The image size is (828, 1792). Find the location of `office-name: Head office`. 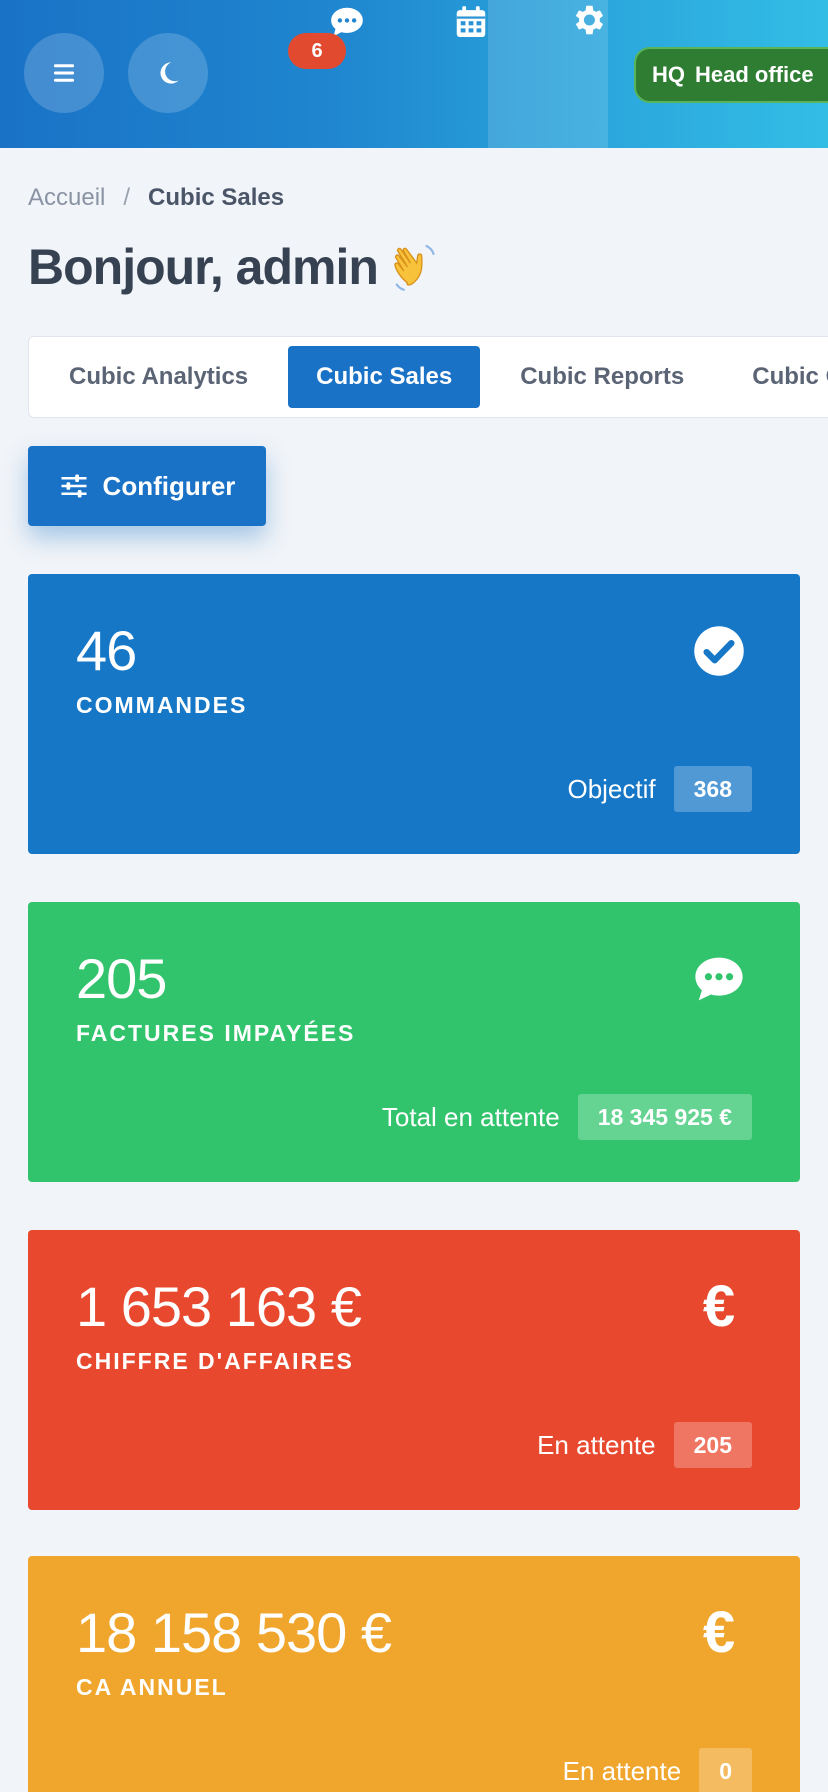

office-name: Head office is located at coordinates (754, 74).